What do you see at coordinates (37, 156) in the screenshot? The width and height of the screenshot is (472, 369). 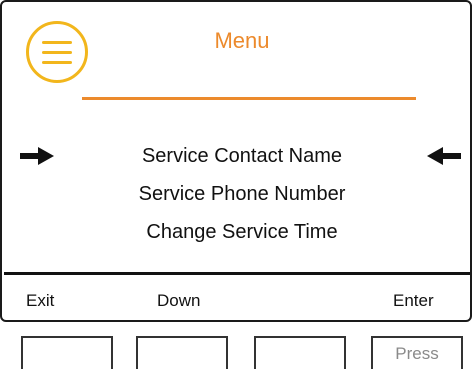 I see `arrow-right-icon` at bounding box center [37, 156].